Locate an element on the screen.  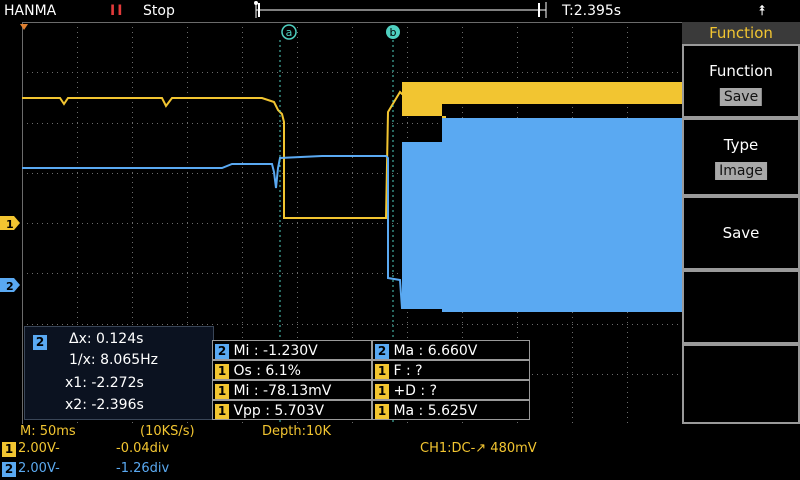
measurement-ch1-max: 1 Ma : 5.625V is located at coordinates (451, 410).